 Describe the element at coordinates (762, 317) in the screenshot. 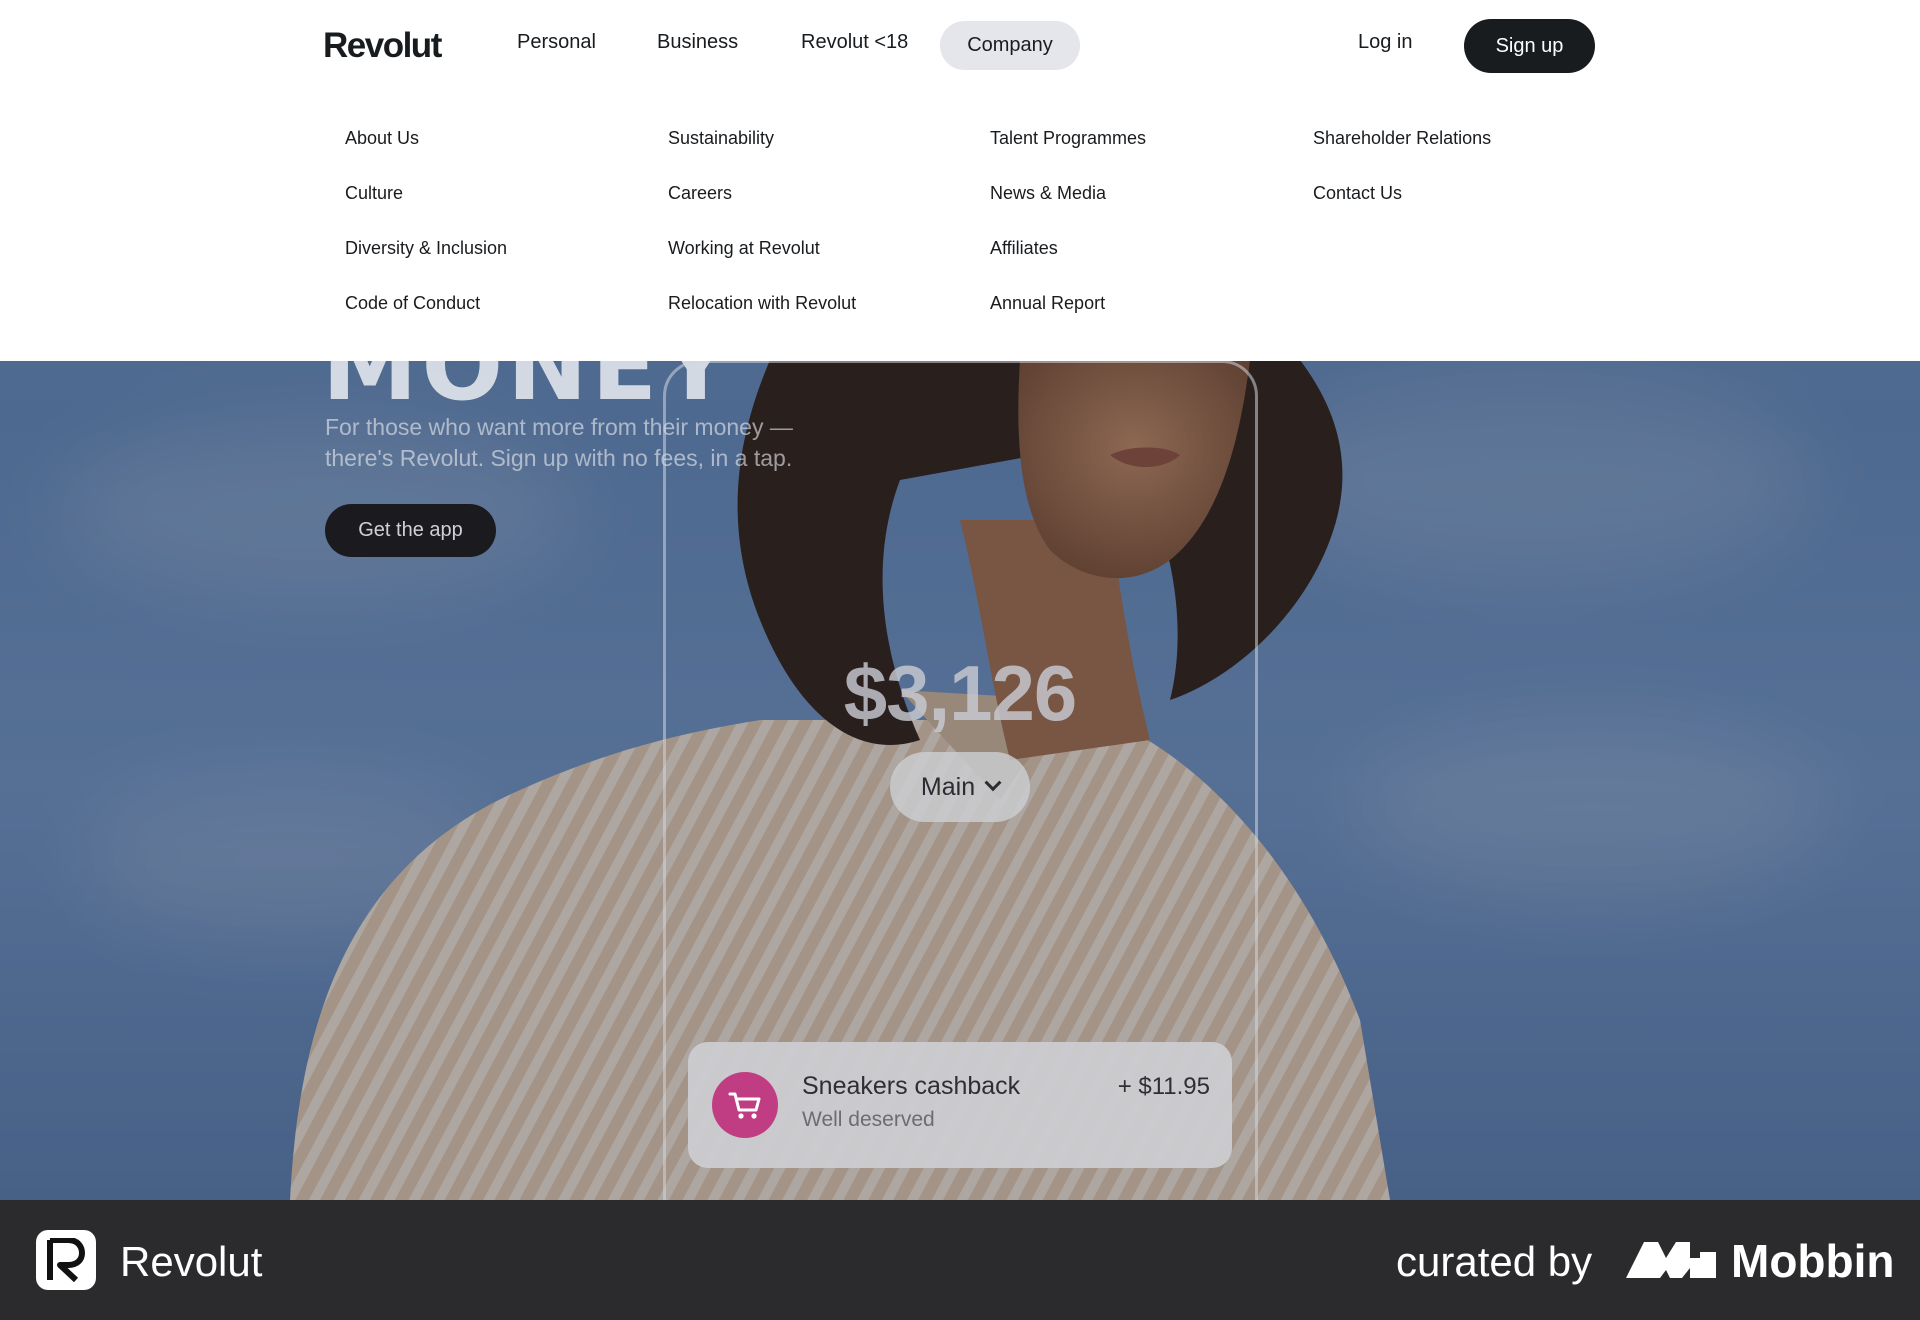

I see `menu-link-relocation: Relocation with Revolut` at that location.